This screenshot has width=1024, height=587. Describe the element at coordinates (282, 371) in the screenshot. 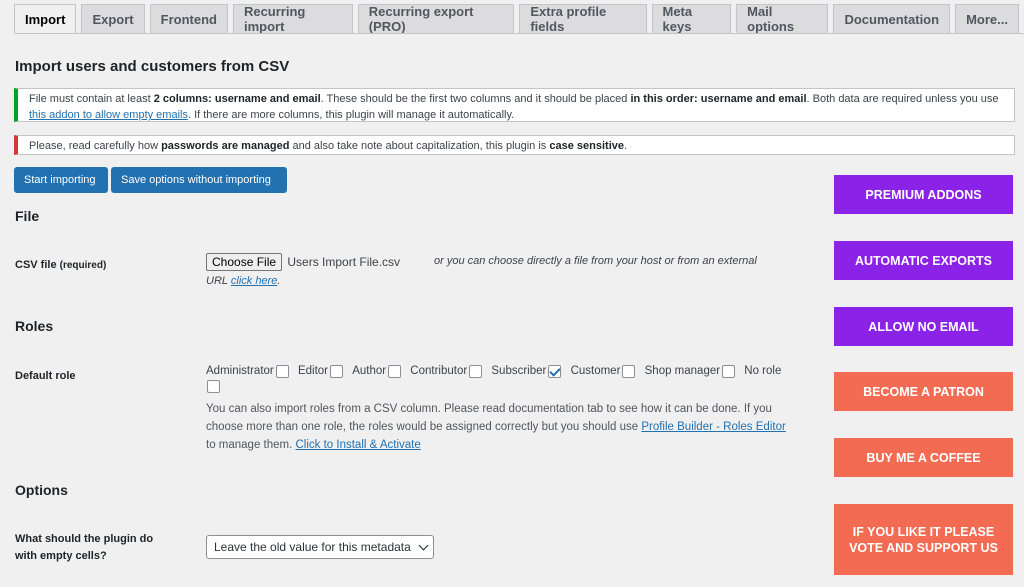

I see `checkbox-administrator` at that location.